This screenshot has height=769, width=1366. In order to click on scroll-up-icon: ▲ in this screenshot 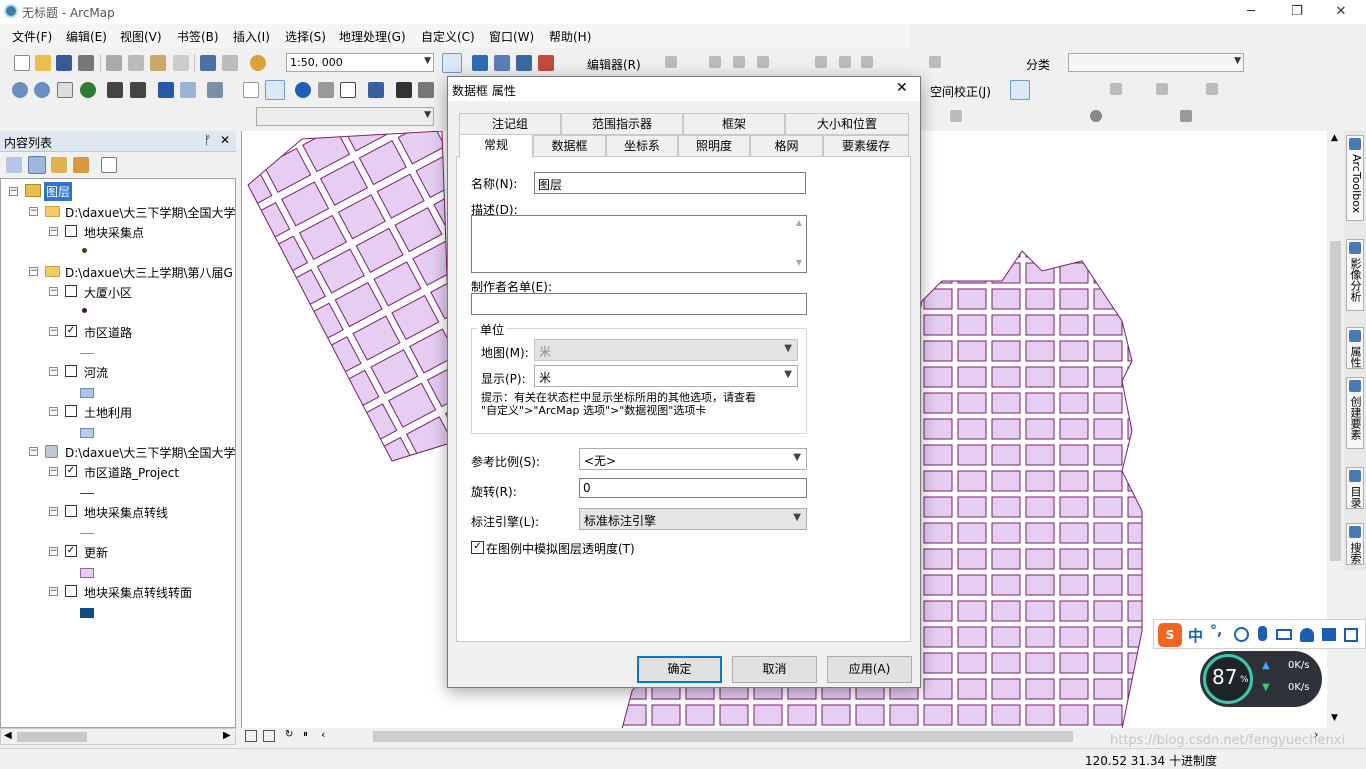, I will do `click(1334, 138)`.